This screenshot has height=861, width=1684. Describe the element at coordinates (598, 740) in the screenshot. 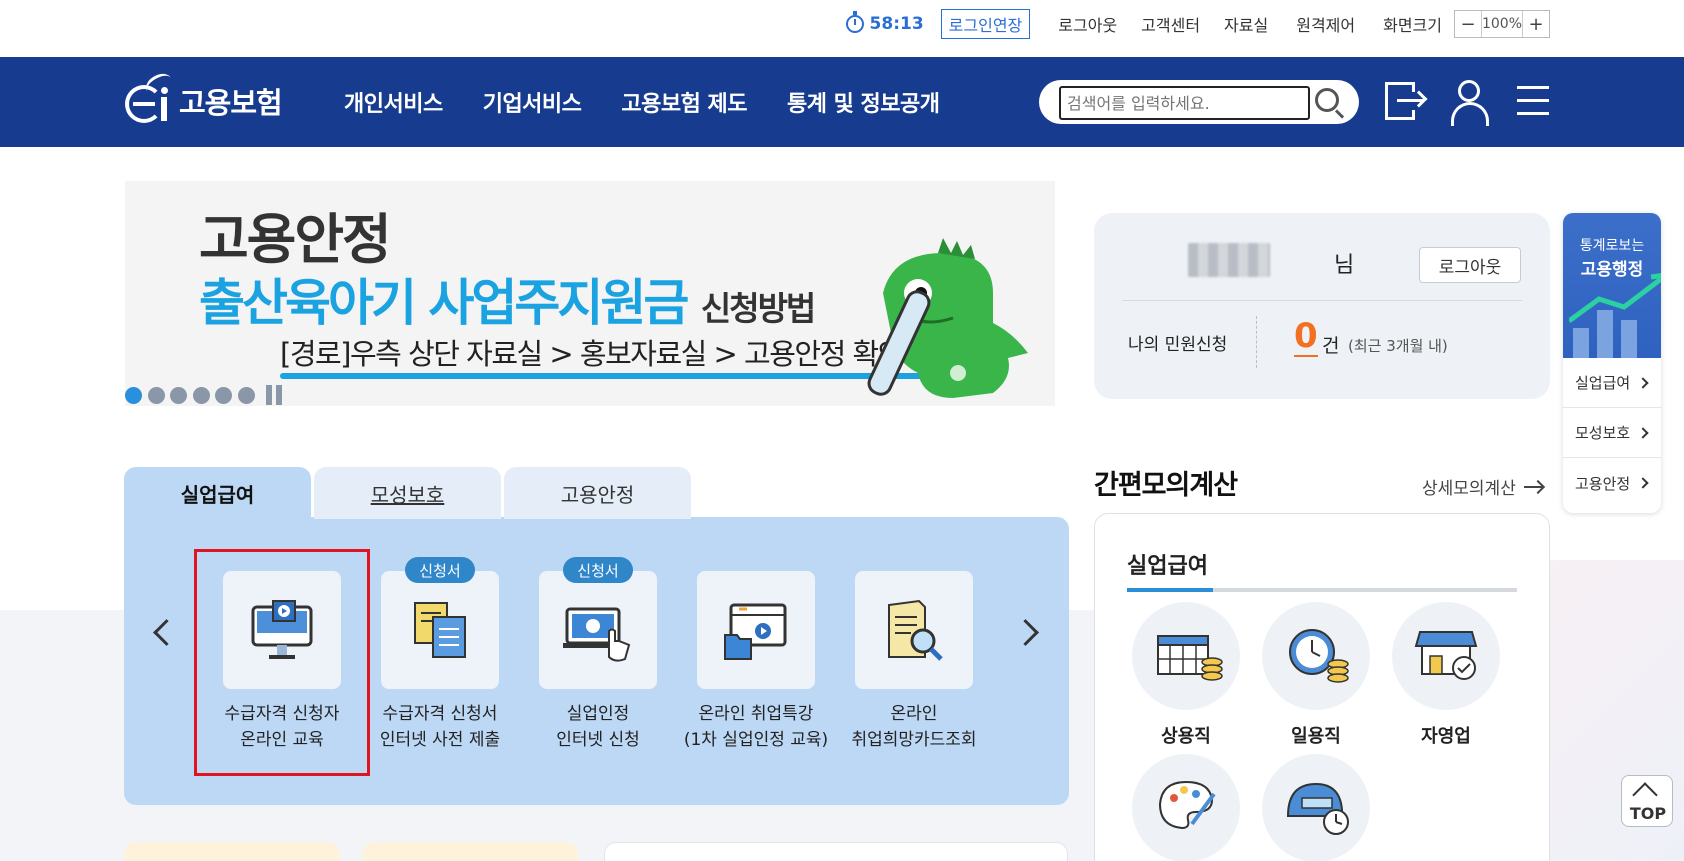

I see `service-label-line2: 인터넷 신청` at that location.